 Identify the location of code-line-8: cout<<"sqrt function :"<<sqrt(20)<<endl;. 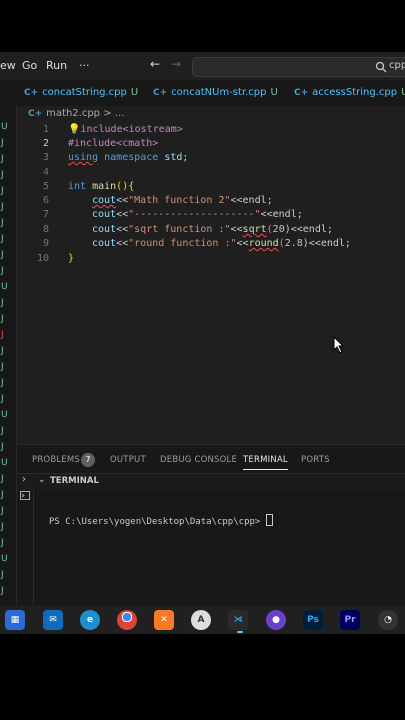
(212, 229).